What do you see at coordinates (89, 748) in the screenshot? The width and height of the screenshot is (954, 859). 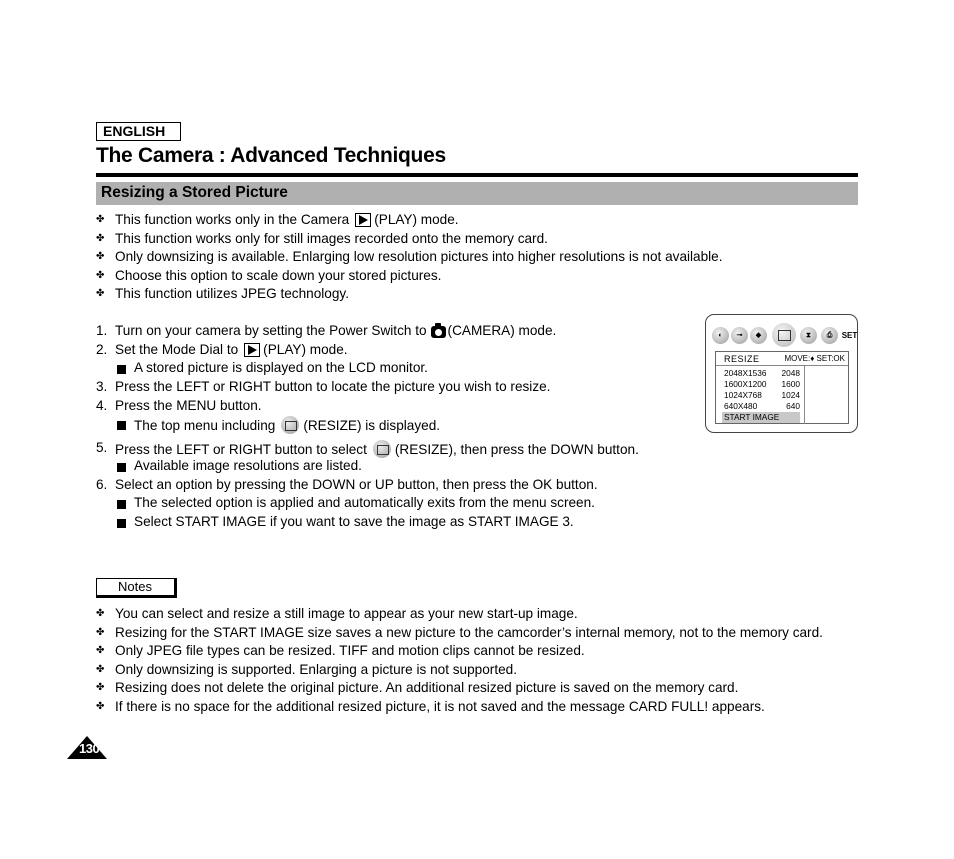 I see `page-number-text: 130` at bounding box center [89, 748].